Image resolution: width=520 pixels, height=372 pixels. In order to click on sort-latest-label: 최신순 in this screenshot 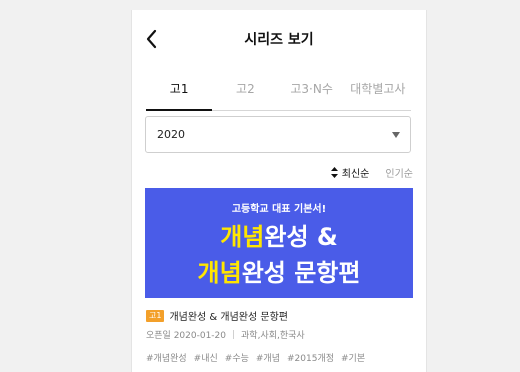, I will do `click(355, 174)`.